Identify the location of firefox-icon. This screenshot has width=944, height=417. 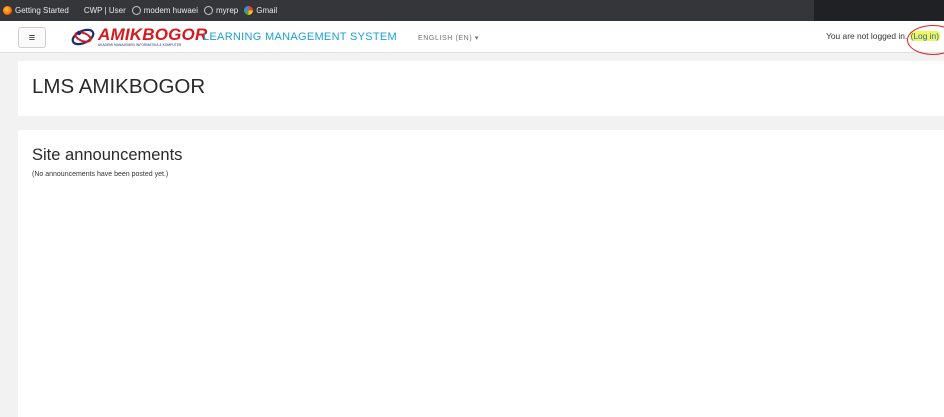
(7, 10).